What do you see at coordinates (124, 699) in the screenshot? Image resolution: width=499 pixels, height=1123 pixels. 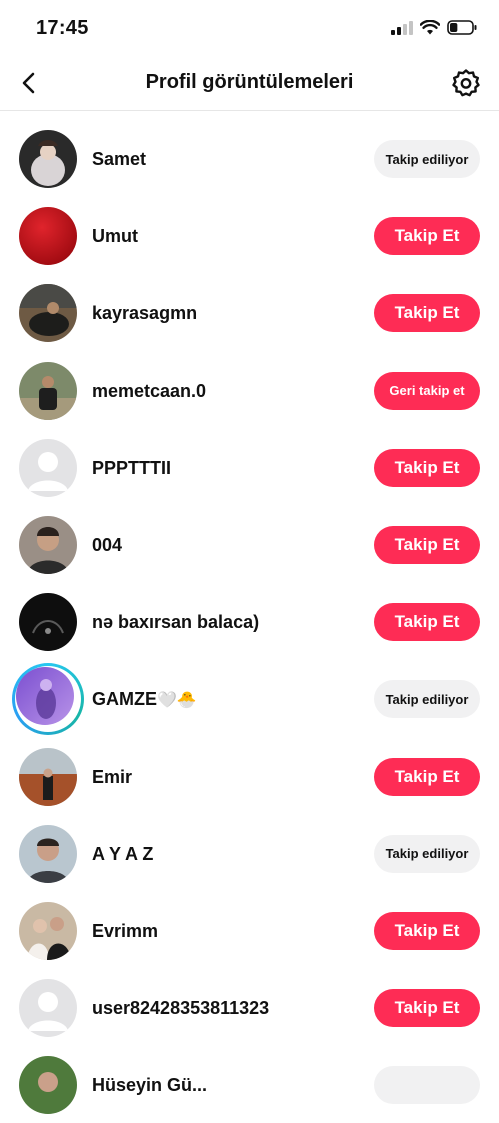 I see `username-text: GAMZE` at bounding box center [124, 699].